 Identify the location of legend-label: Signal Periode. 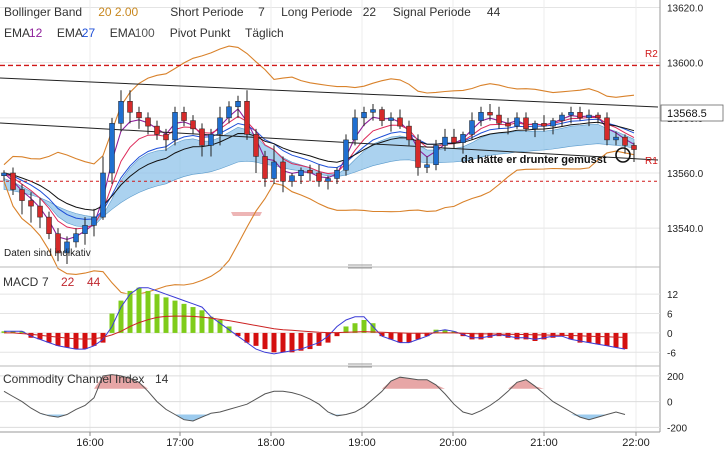
(432, 12).